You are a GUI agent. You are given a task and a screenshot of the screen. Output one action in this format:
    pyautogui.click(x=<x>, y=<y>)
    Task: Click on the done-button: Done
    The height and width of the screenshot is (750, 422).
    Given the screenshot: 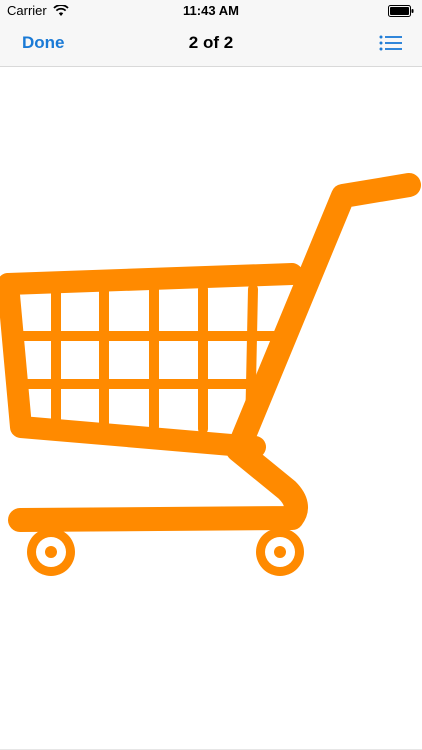 What is the action you would take?
    pyautogui.click(x=43, y=43)
    